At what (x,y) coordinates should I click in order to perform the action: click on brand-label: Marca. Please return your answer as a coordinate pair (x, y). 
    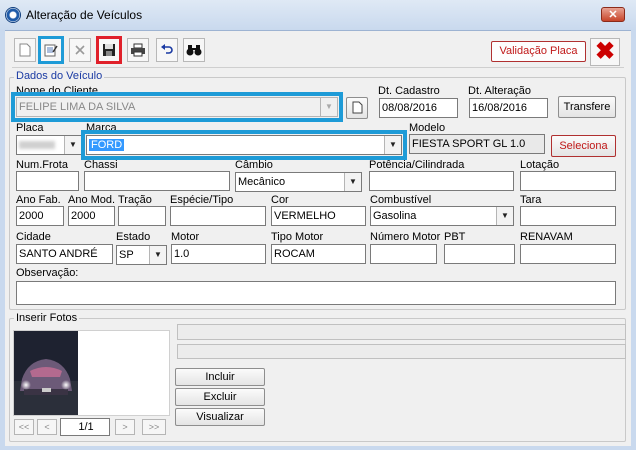
    Looking at the image, I should click on (101, 128).